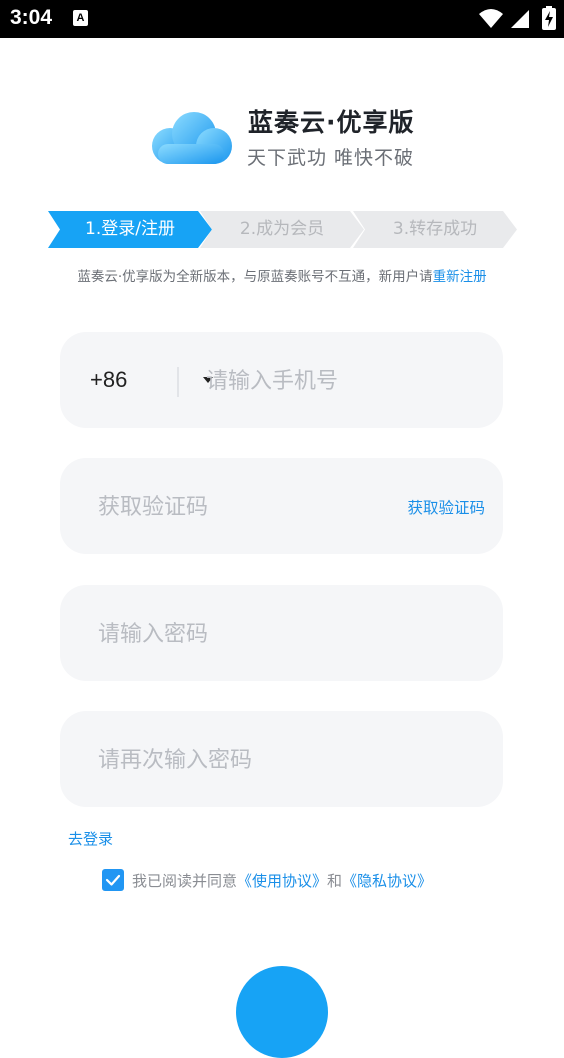 This screenshot has height=1058, width=564. What do you see at coordinates (549, 18) in the screenshot?
I see `battery-icon` at bounding box center [549, 18].